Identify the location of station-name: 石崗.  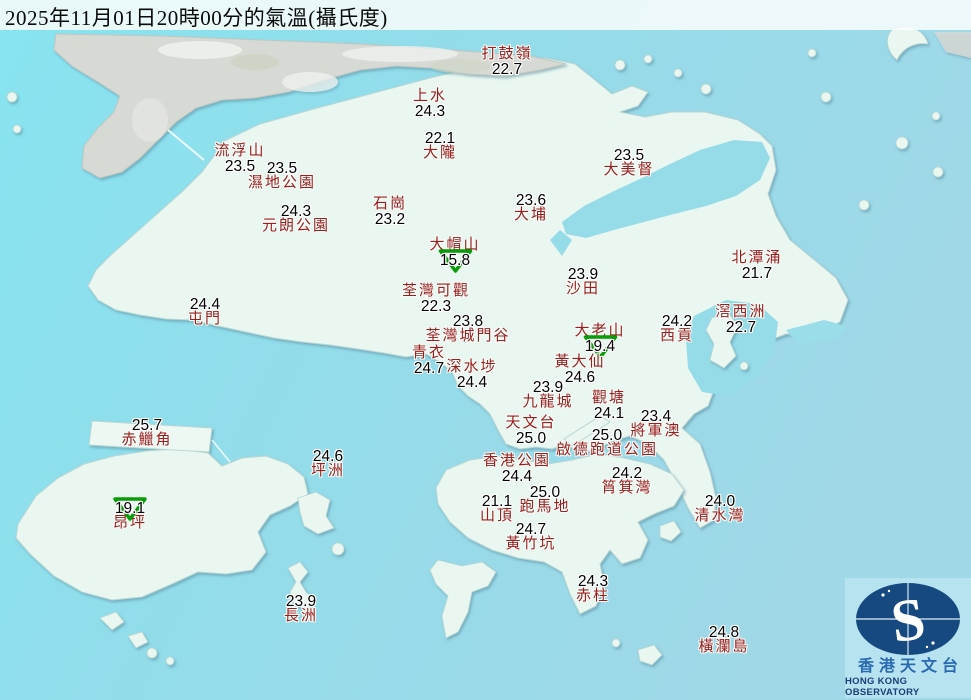
(390, 204).